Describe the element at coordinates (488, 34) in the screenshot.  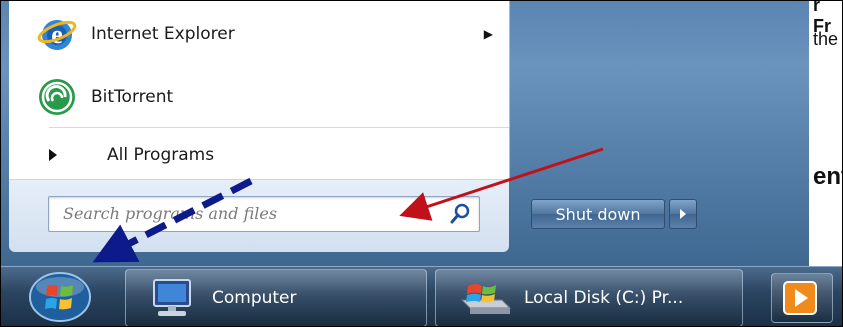
I see `submenu-arrow-icon: ▶` at that location.